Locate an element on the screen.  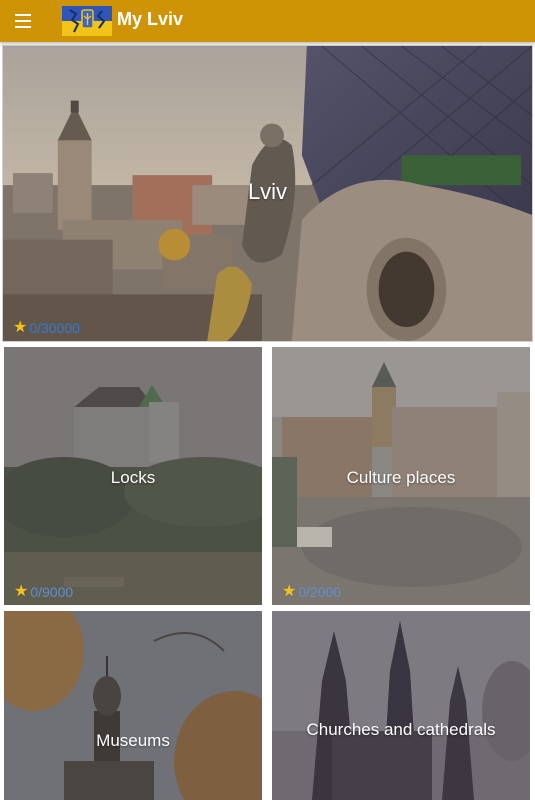
category-card-museums: Museums is located at coordinates (133, 705).